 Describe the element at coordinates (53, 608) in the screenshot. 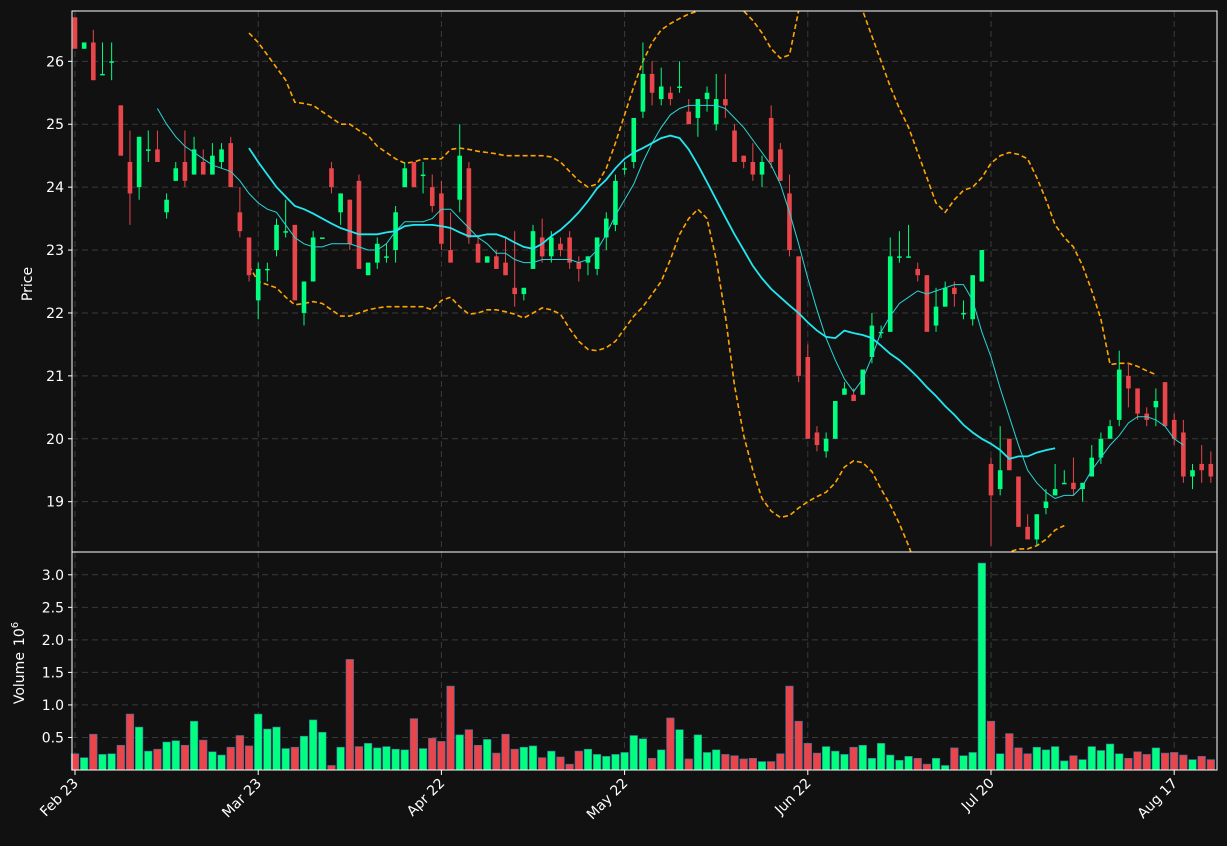

I see `volume-tick-label: 2.5` at that location.